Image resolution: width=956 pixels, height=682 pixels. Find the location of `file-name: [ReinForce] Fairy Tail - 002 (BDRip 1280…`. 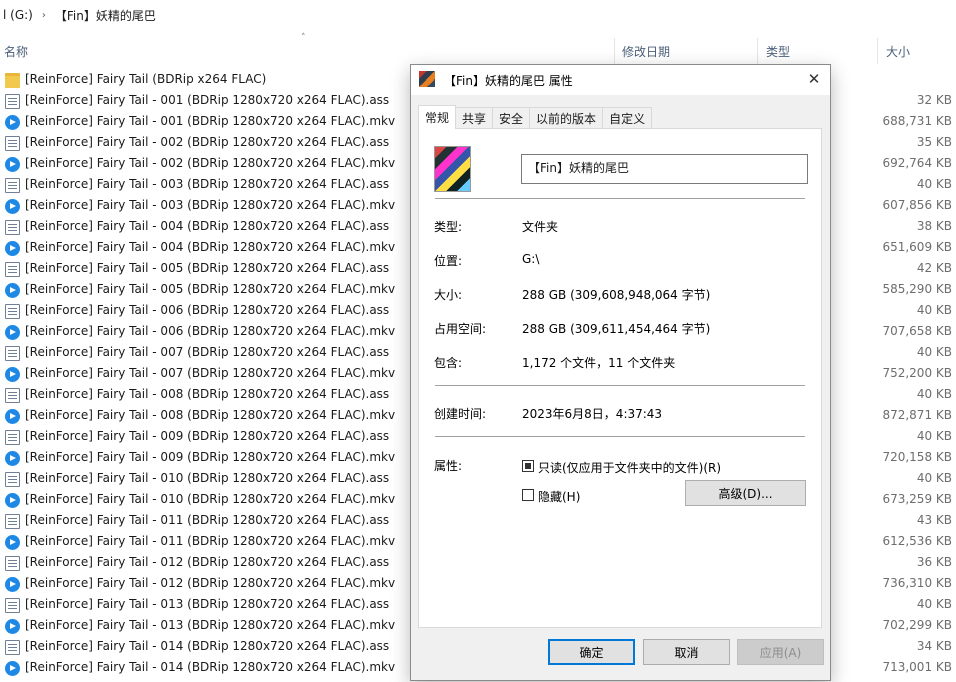

file-name: [ReinForce] Fairy Tail - 002 (BDRip 1280… is located at coordinates (207, 142).